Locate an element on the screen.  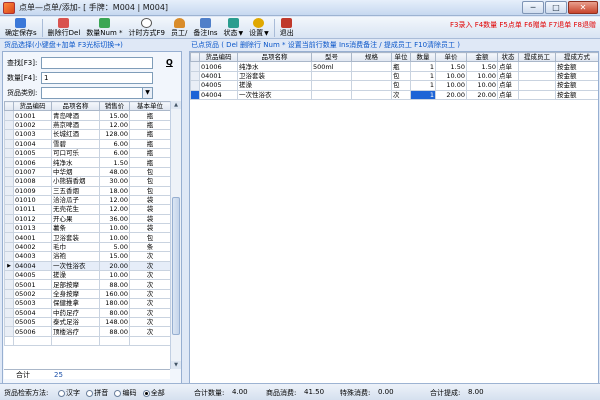
table-row: 01009 三五香烟 18.00 包 is located at coordinates (87, 190).